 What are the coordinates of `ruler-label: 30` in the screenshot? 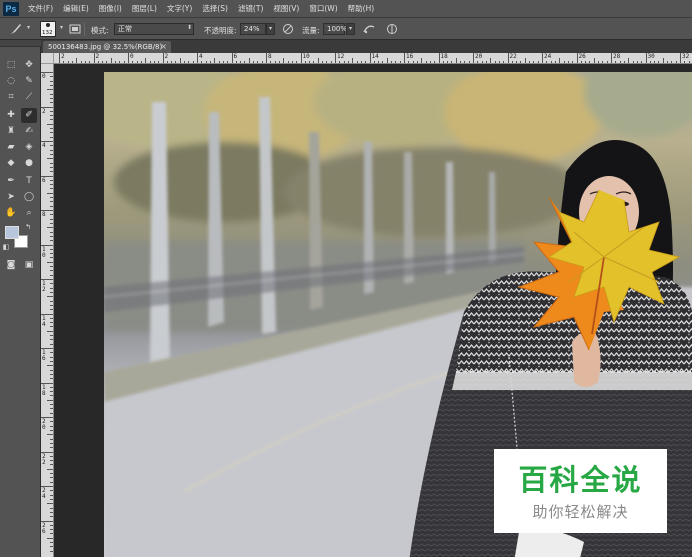 It's located at (651, 56).